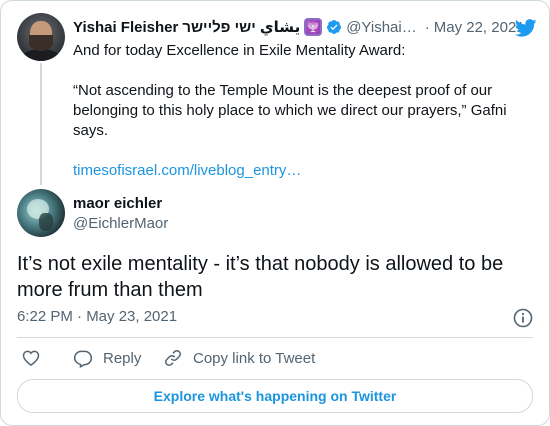 The width and height of the screenshot is (550, 426). I want to click on like-button, so click(31, 358).